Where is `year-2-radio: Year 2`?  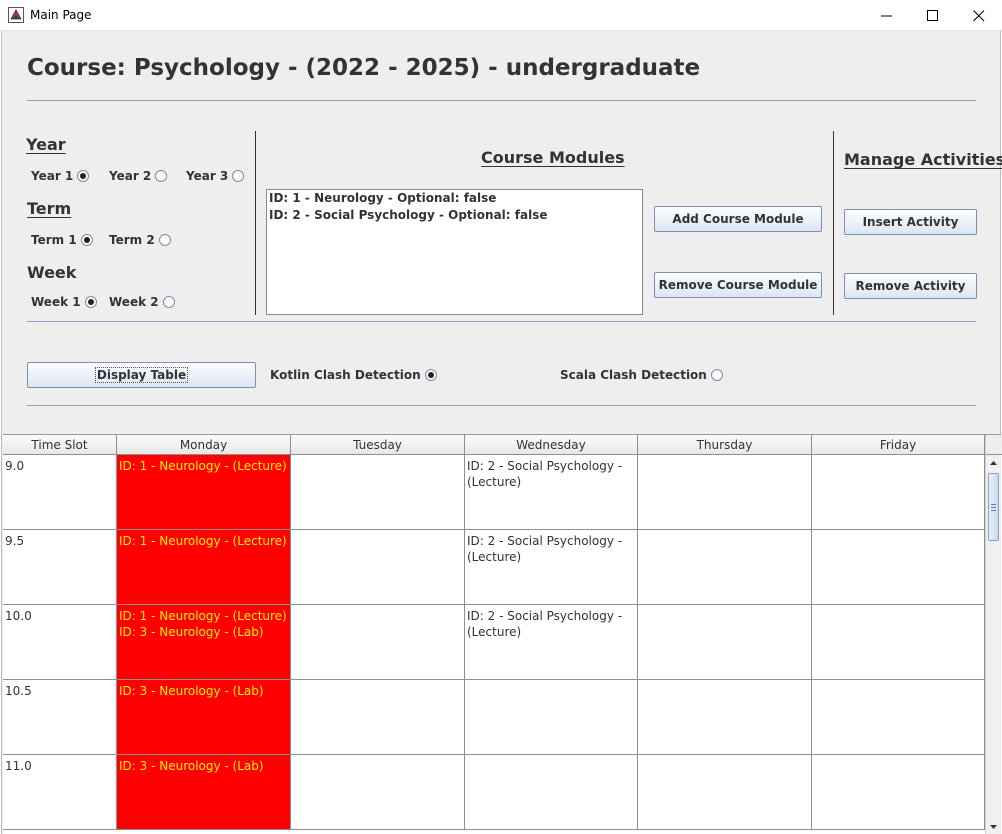
year-2-radio: Year 2 is located at coordinates (138, 176).